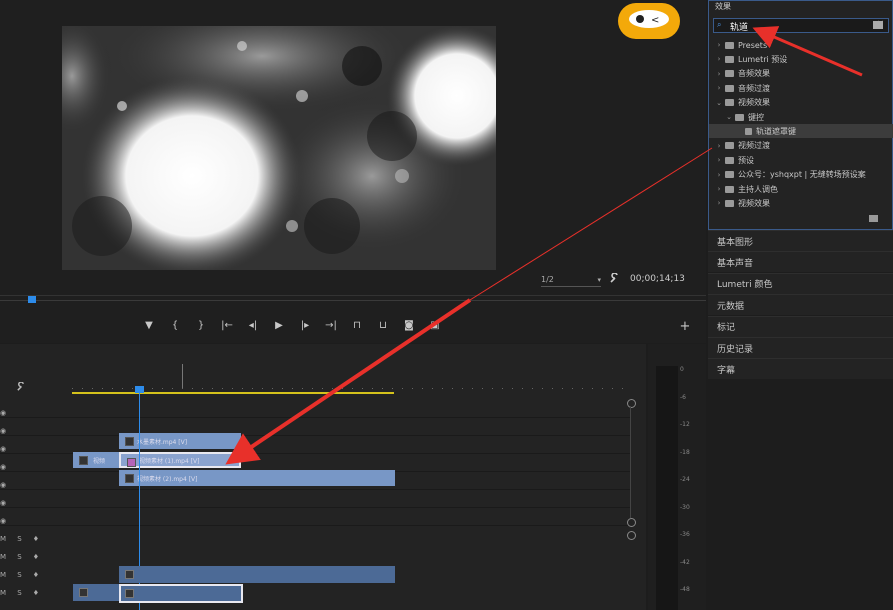 The height and width of the screenshot is (610, 893). What do you see at coordinates (96, 592) in the screenshot?
I see `audio-clip-head` at bounding box center [96, 592].